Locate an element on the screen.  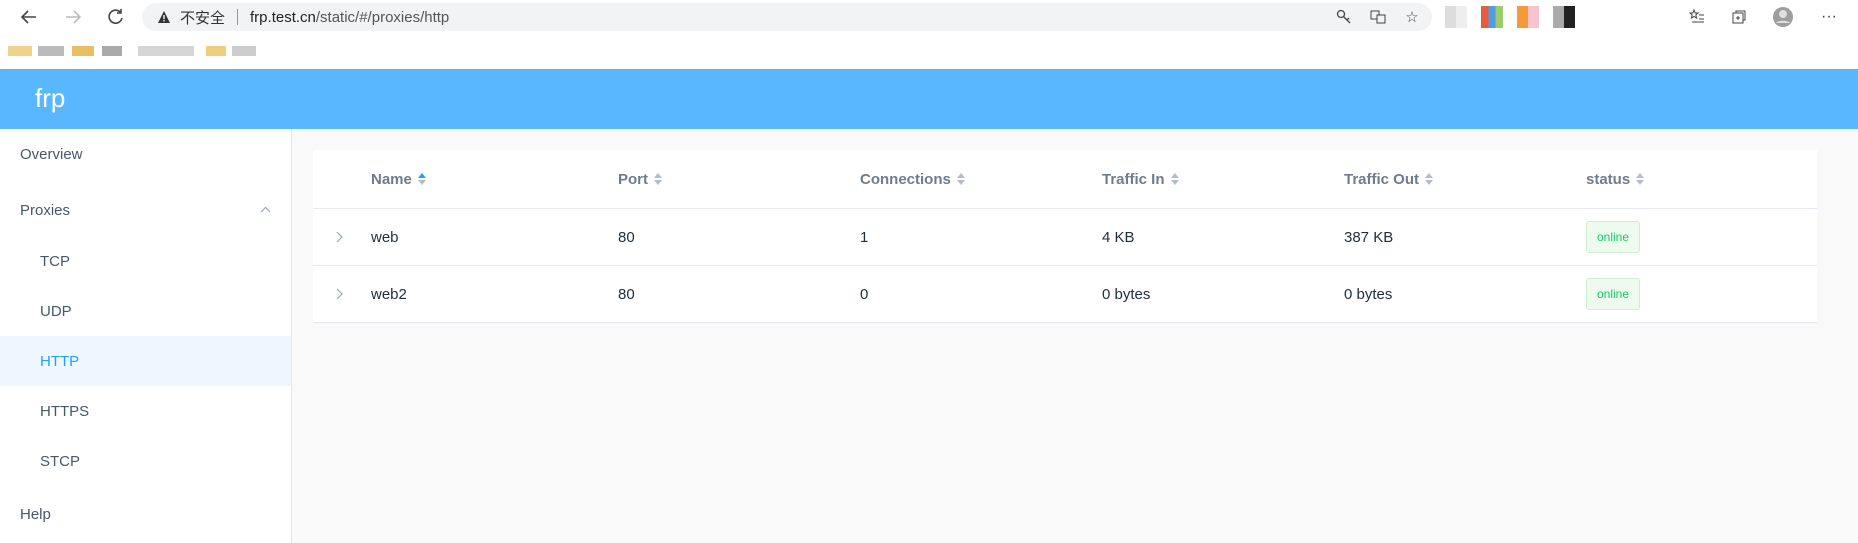
extensions-area is located at coordinates (1510, 17).